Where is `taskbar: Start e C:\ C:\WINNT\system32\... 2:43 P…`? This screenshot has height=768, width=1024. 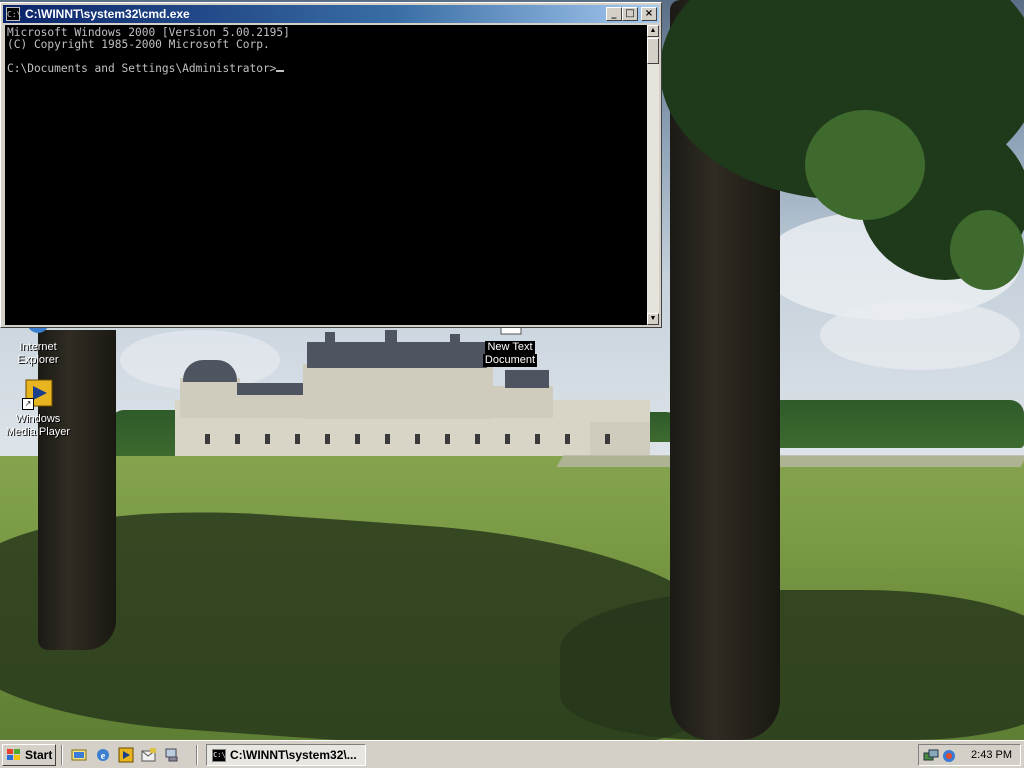 taskbar: Start e C:\ C:\WINNT\system32\... 2:43 P… is located at coordinates (512, 754).